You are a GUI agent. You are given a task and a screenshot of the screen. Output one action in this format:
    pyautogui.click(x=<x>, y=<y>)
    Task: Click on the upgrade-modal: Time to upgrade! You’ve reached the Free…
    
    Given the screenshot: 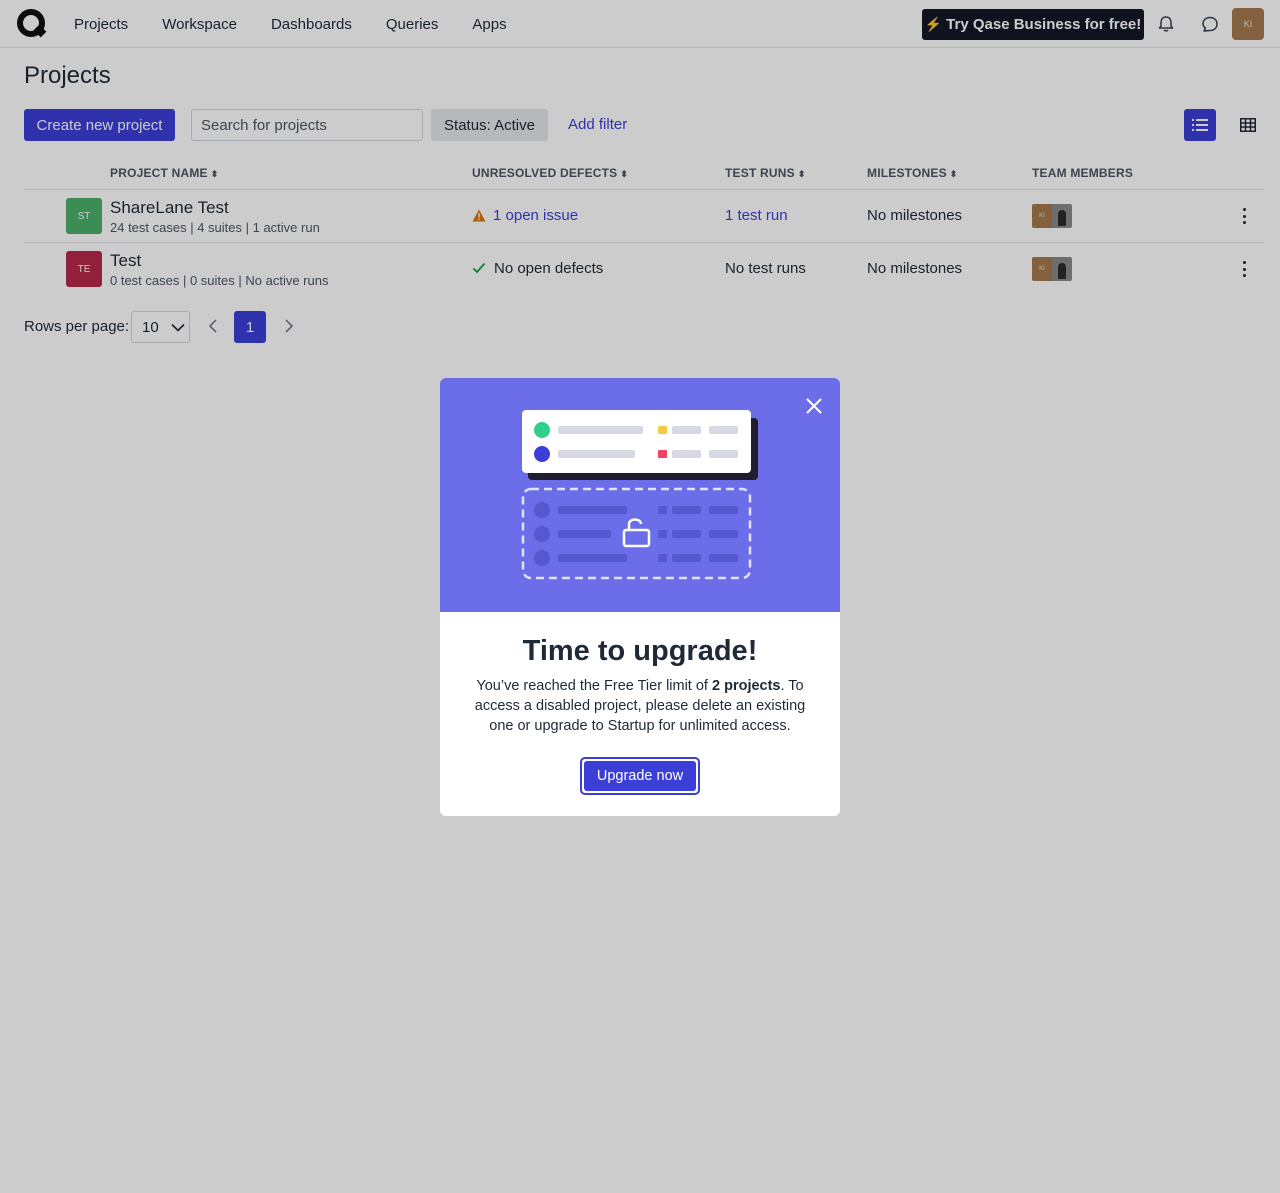 What is the action you would take?
    pyautogui.click(x=640, y=597)
    